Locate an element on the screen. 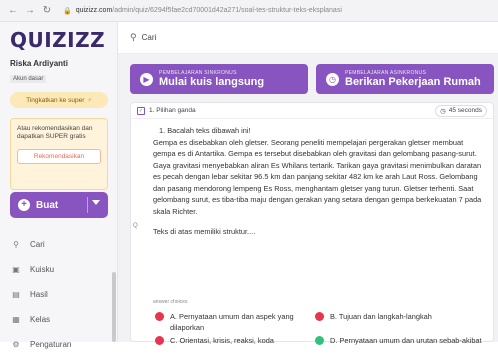  sidebar-item-results: ▤ Hasil is located at coordinates (59, 294).